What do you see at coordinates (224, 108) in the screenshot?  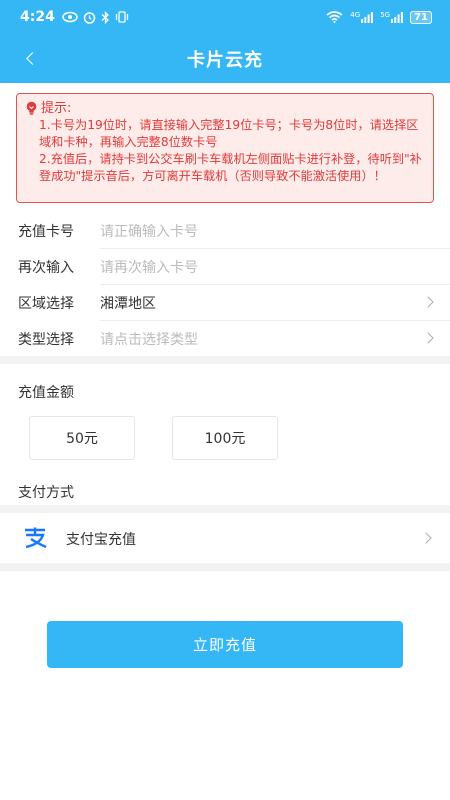 I see `notice-title-row: 提示:` at bounding box center [224, 108].